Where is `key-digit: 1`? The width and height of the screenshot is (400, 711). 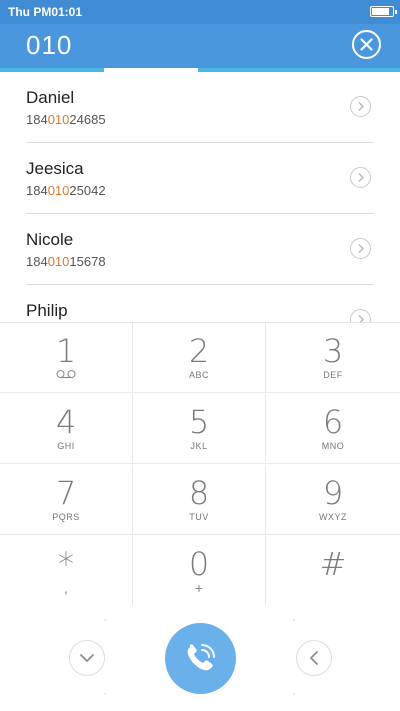
key-digit: 1 is located at coordinates (66, 351).